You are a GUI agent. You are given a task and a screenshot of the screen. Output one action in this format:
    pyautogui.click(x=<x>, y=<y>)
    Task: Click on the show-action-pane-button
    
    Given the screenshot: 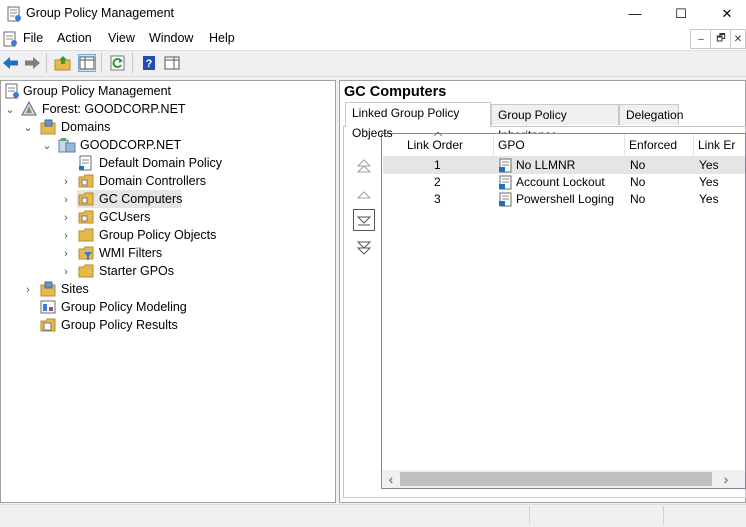 What is the action you would take?
    pyautogui.click(x=172, y=63)
    